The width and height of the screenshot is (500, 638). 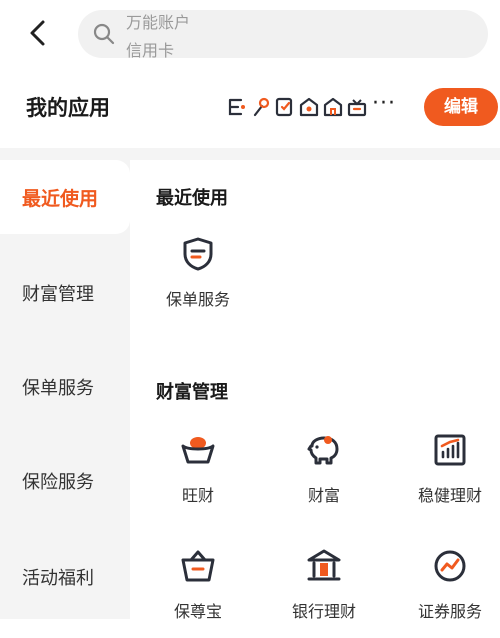 I want to click on doc-icon, so click(x=285, y=107).